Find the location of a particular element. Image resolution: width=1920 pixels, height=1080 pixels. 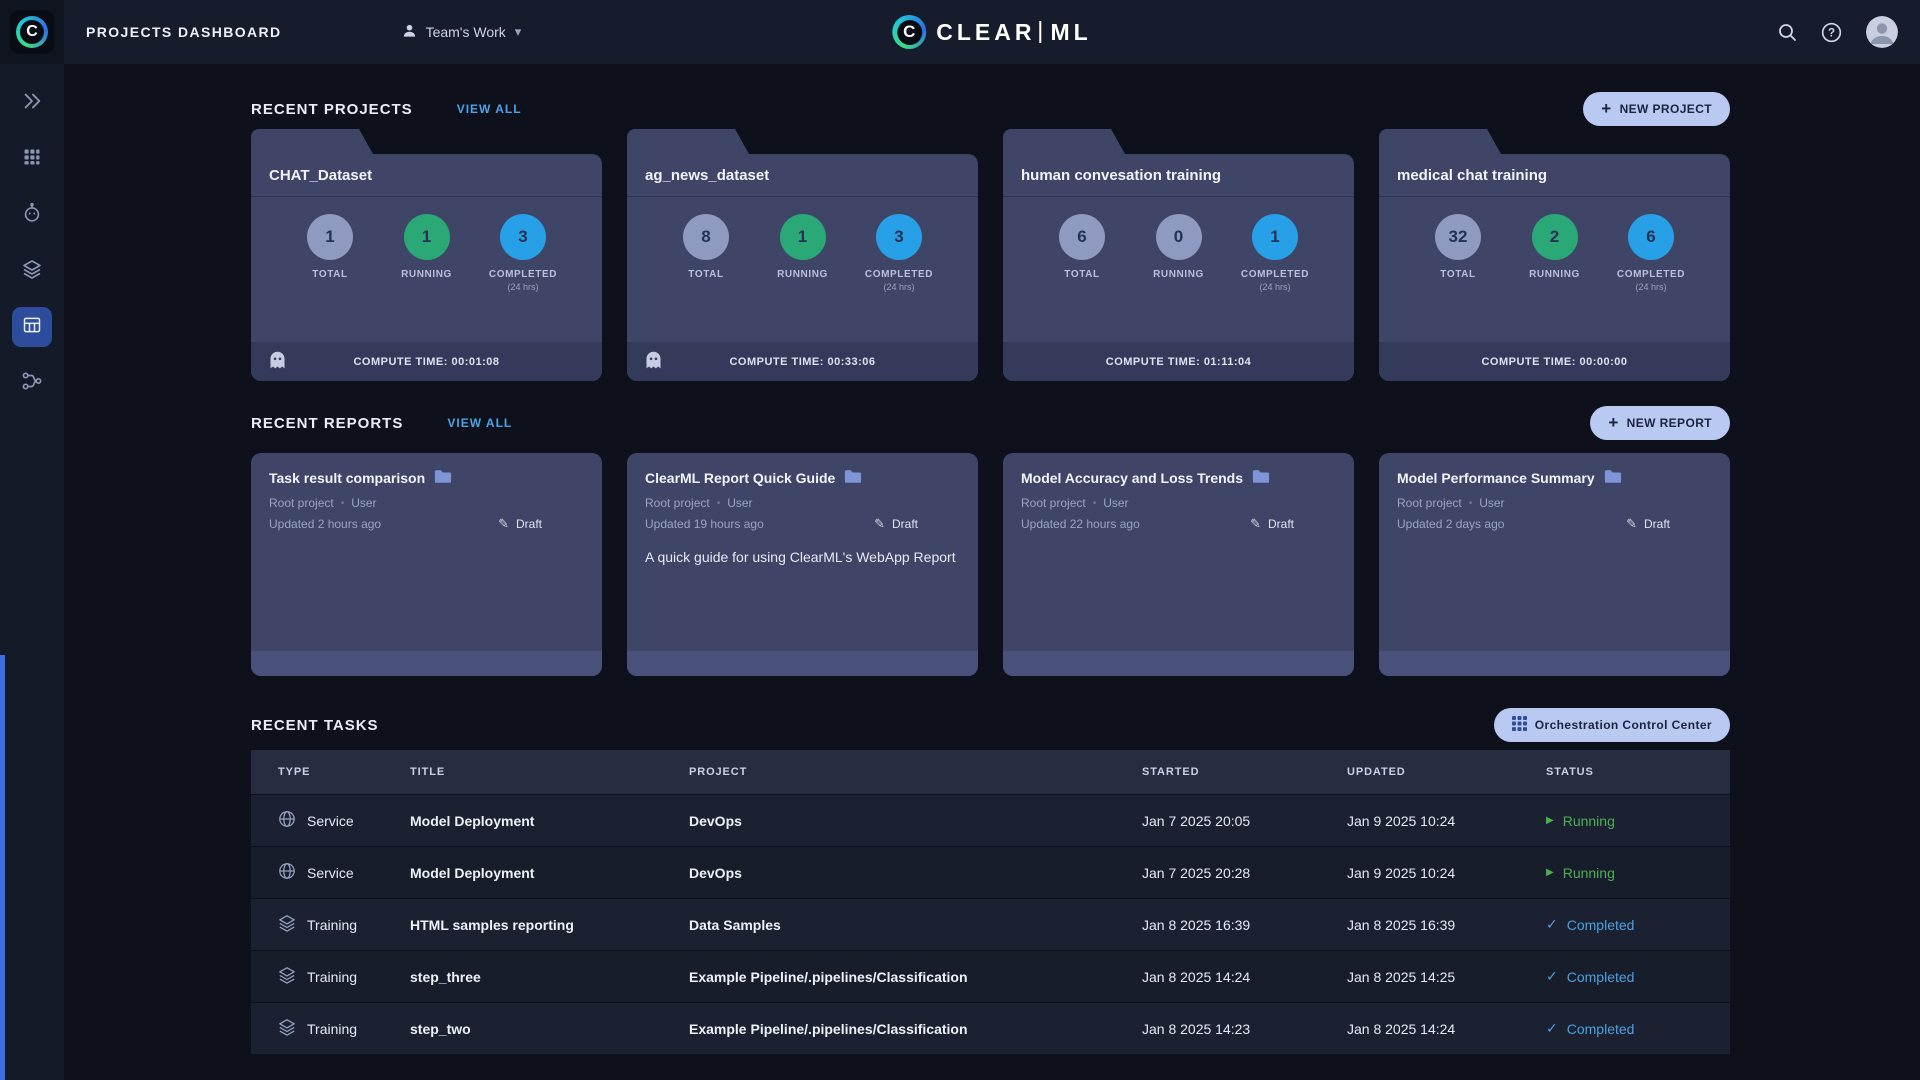

compute-time-value: 00:01:08 is located at coordinates (475, 361).